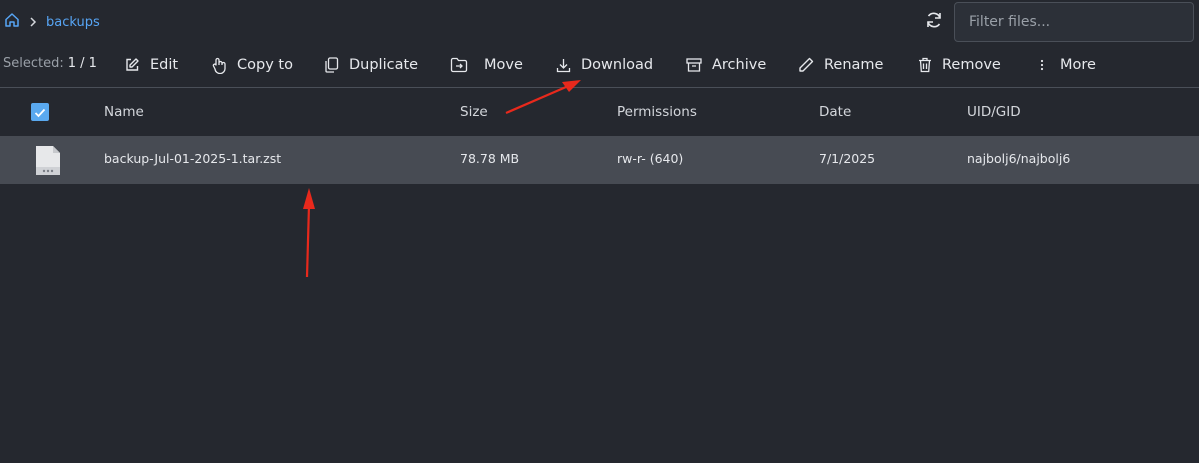  I want to click on column-header-permissions: Permissions, so click(657, 112).